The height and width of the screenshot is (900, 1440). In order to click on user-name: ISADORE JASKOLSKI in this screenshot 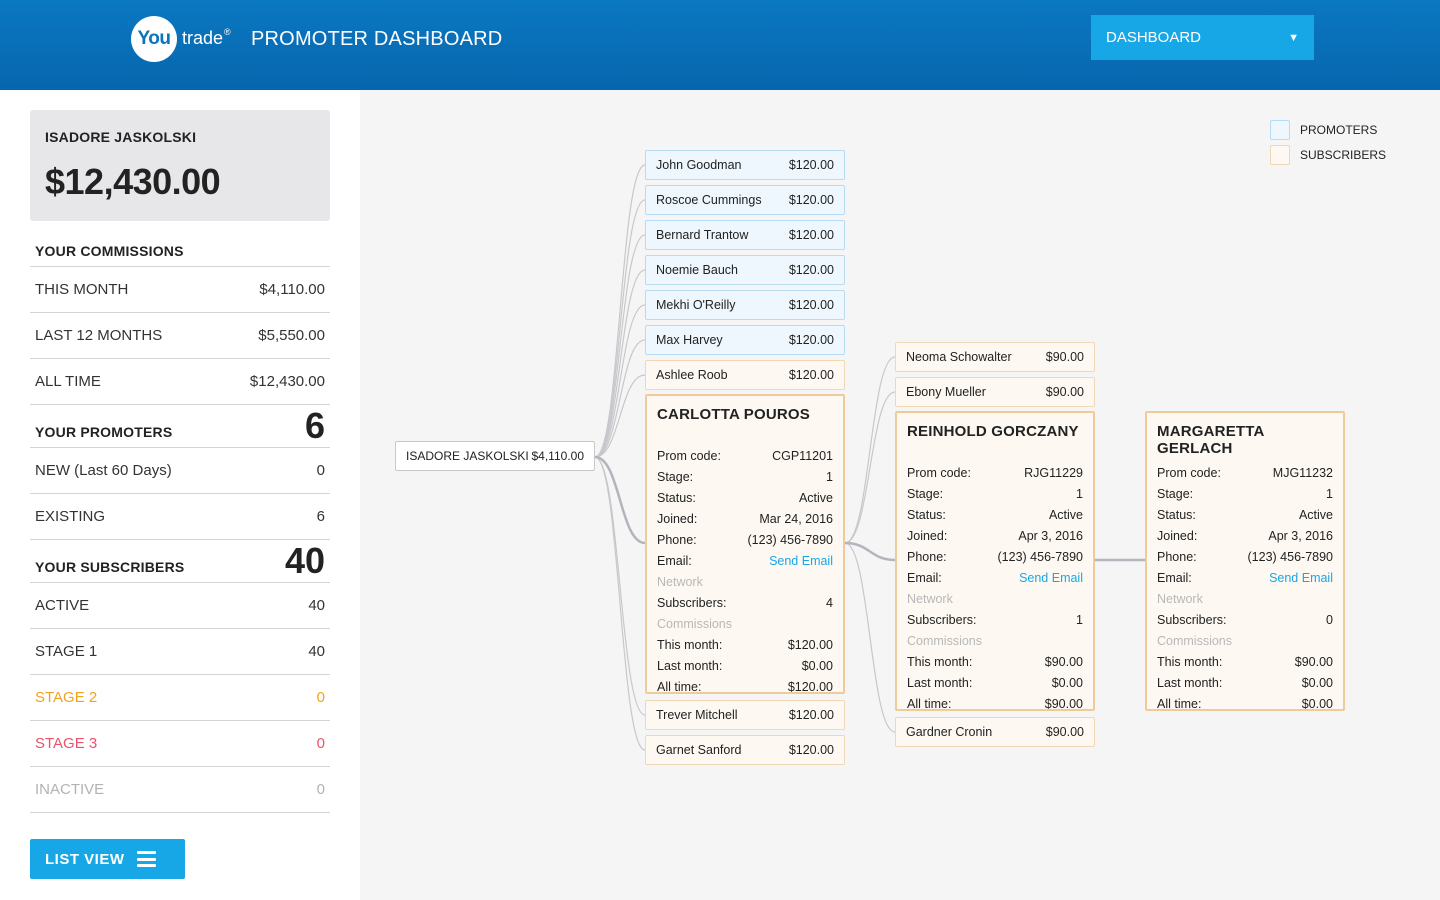, I will do `click(121, 137)`.